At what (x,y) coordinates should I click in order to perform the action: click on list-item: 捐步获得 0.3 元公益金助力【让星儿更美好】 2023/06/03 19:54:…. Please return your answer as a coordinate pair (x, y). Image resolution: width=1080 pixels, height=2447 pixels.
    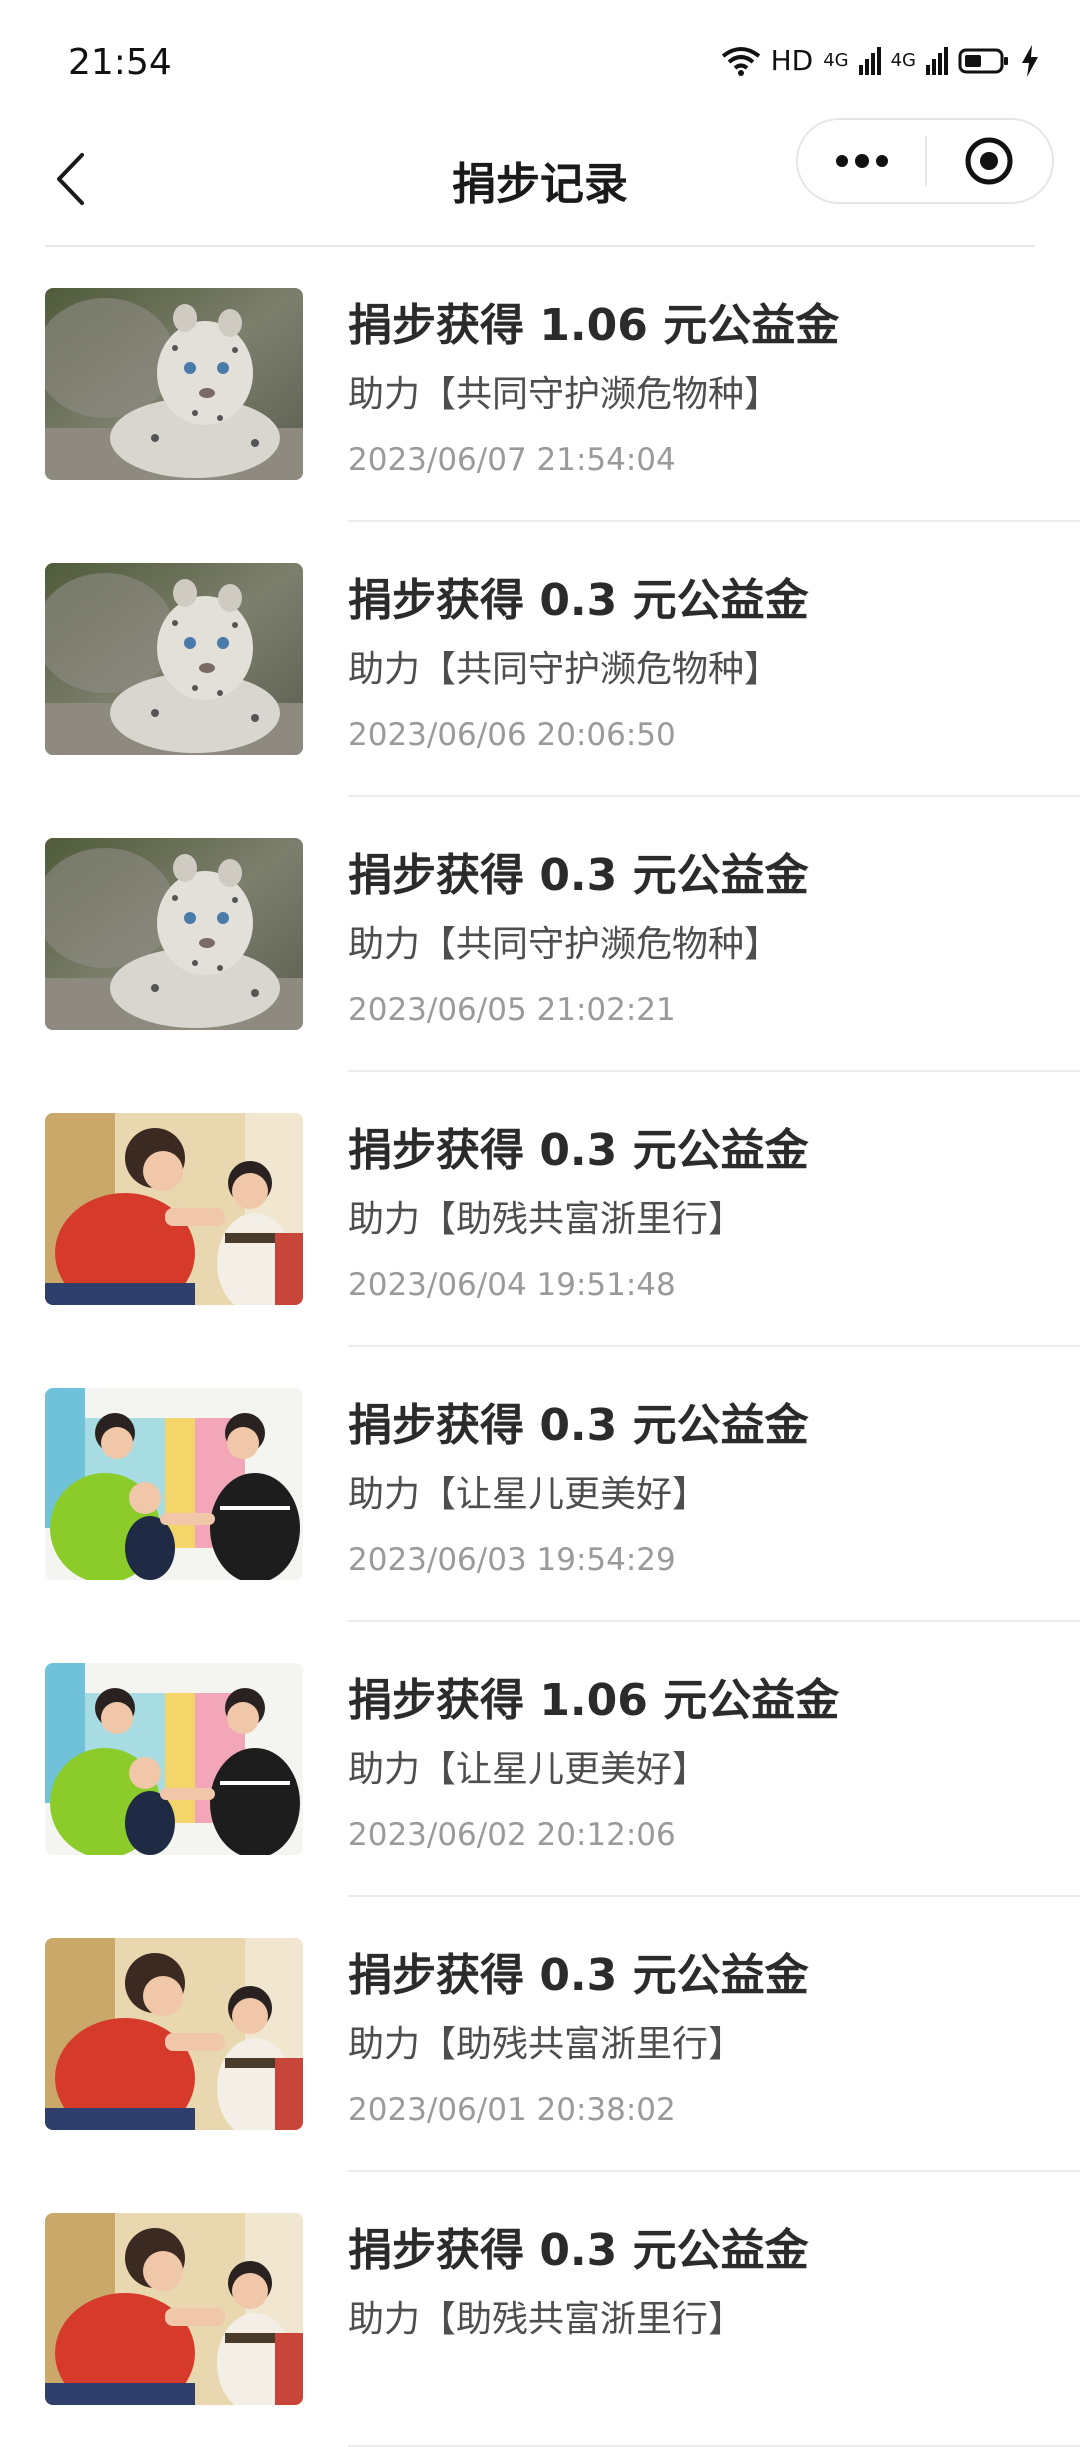
    Looking at the image, I should click on (540, 1484).